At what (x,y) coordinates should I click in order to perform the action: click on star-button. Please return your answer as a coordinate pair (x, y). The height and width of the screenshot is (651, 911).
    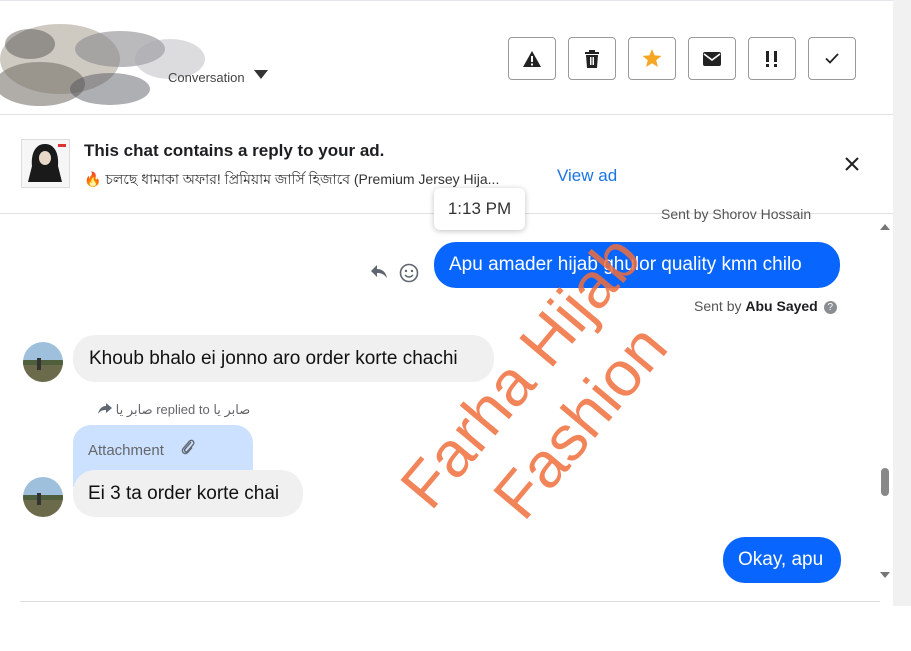
    Looking at the image, I should click on (652, 58).